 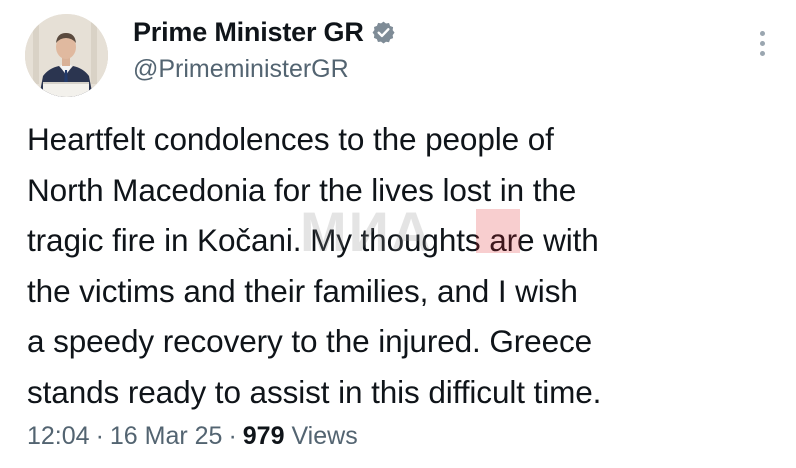 What do you see at coordinates (248, 32) in the screenshot?
I see `display-name: Prime Minister GR` at bounding box center [248, 32].